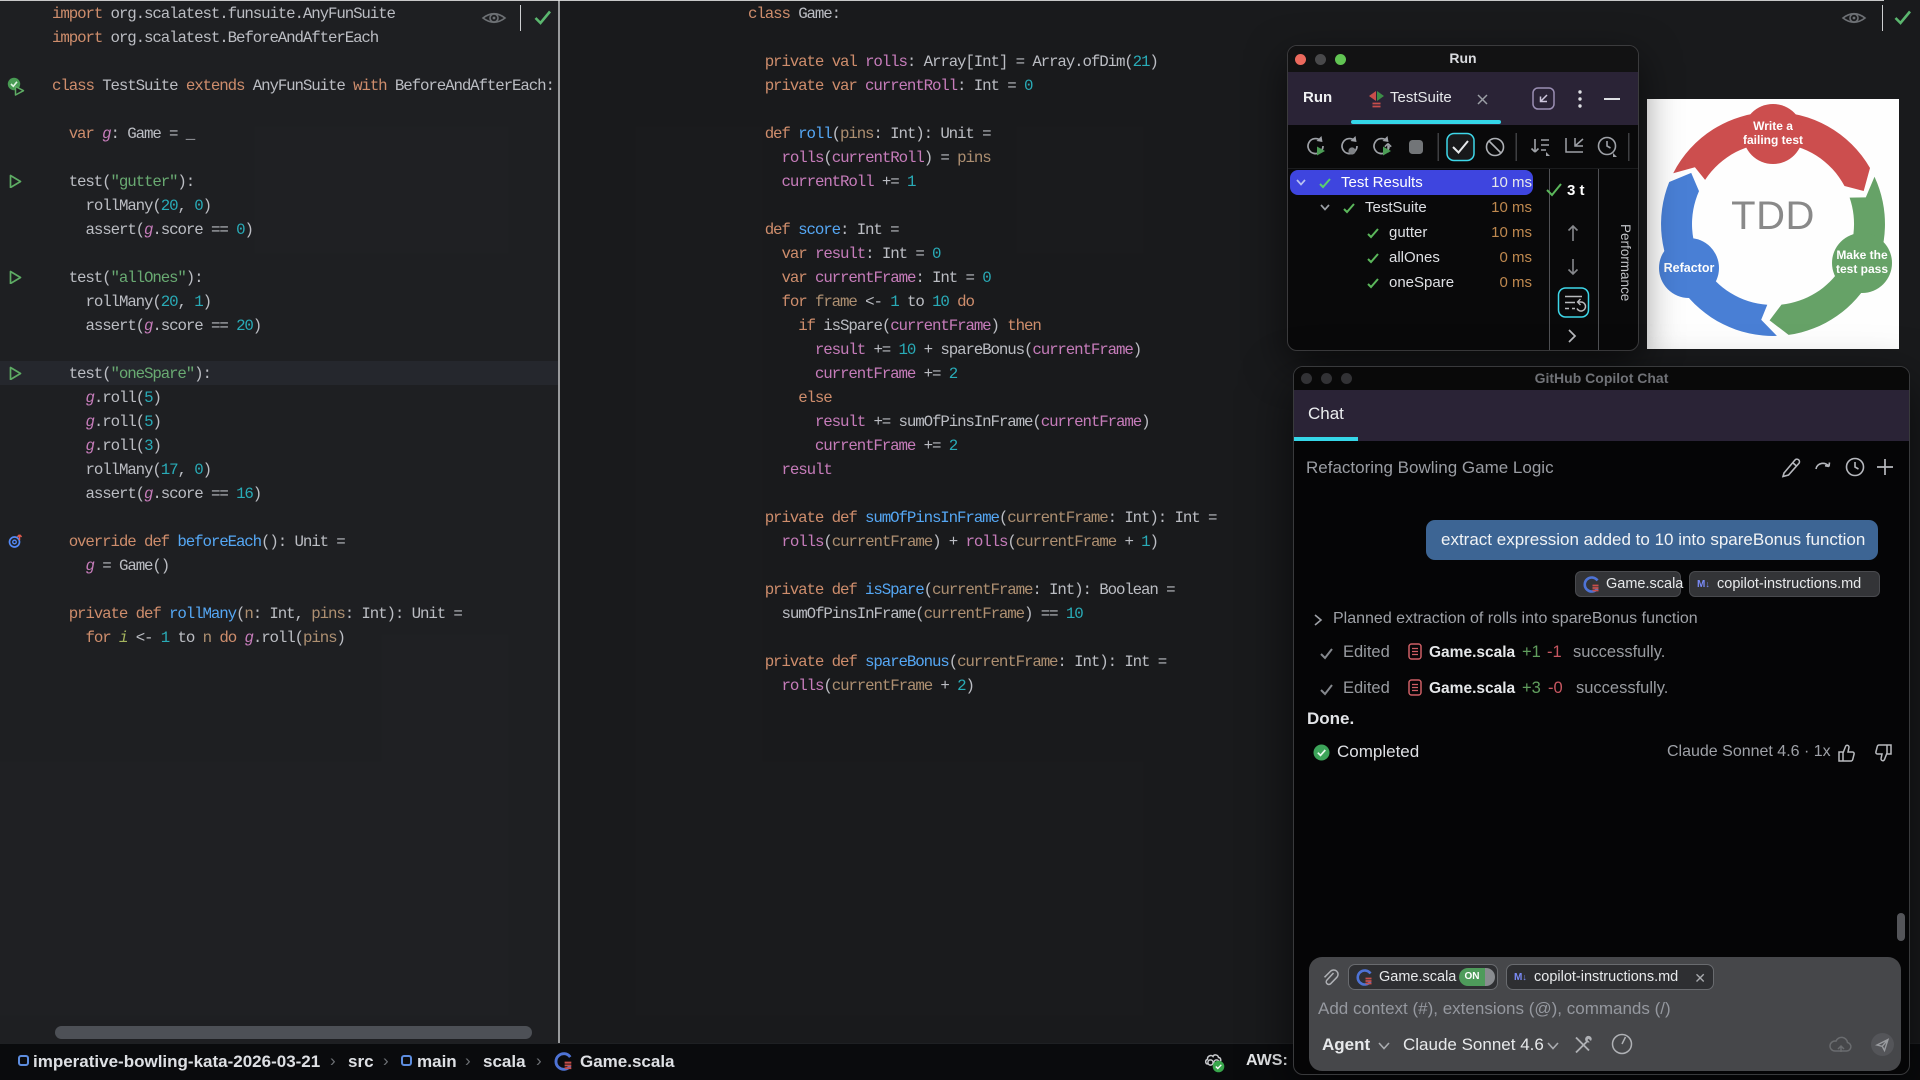  Describe the element at coordinates (1773, 140) in the screenshot. I see `svg-text: failing test` at that location.